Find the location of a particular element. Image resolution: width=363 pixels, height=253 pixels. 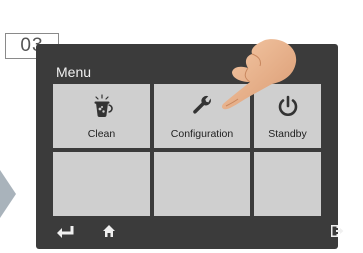

cleaning-cup-icon is located at coordinates (102, 109).